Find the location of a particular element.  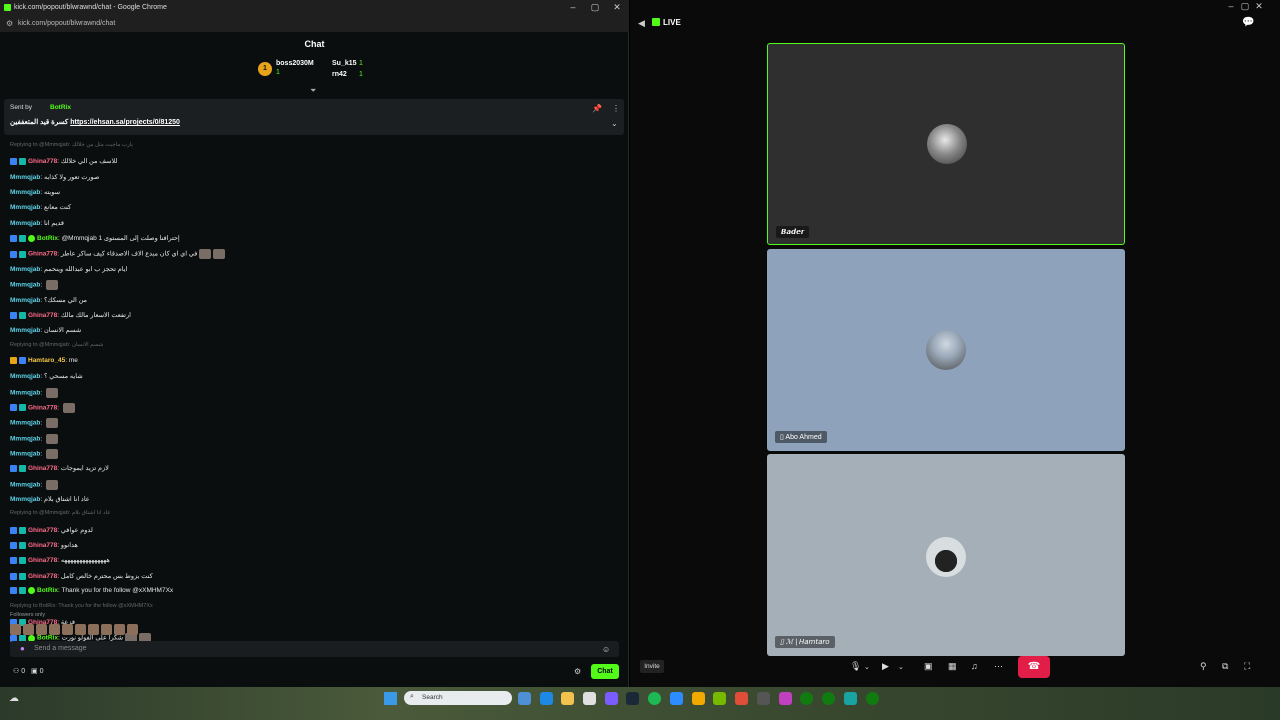

reply-context: Replying to @Mmmqjab: عاد انا اشتاق بلام is located at coordinates (60, 516).